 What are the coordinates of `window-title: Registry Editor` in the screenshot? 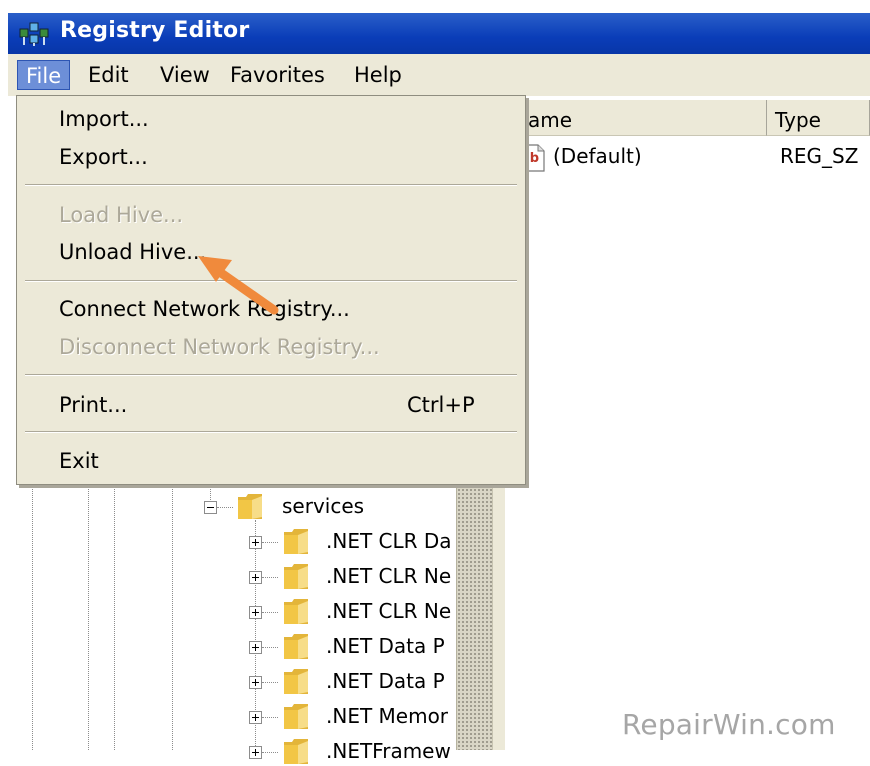 It's located at (155, 30).